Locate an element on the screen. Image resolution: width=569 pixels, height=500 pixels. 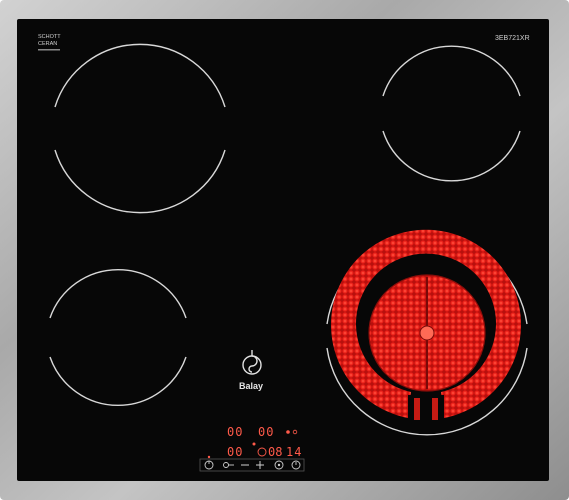
display-zone-d: 08 is located at coordinates (275, 452).